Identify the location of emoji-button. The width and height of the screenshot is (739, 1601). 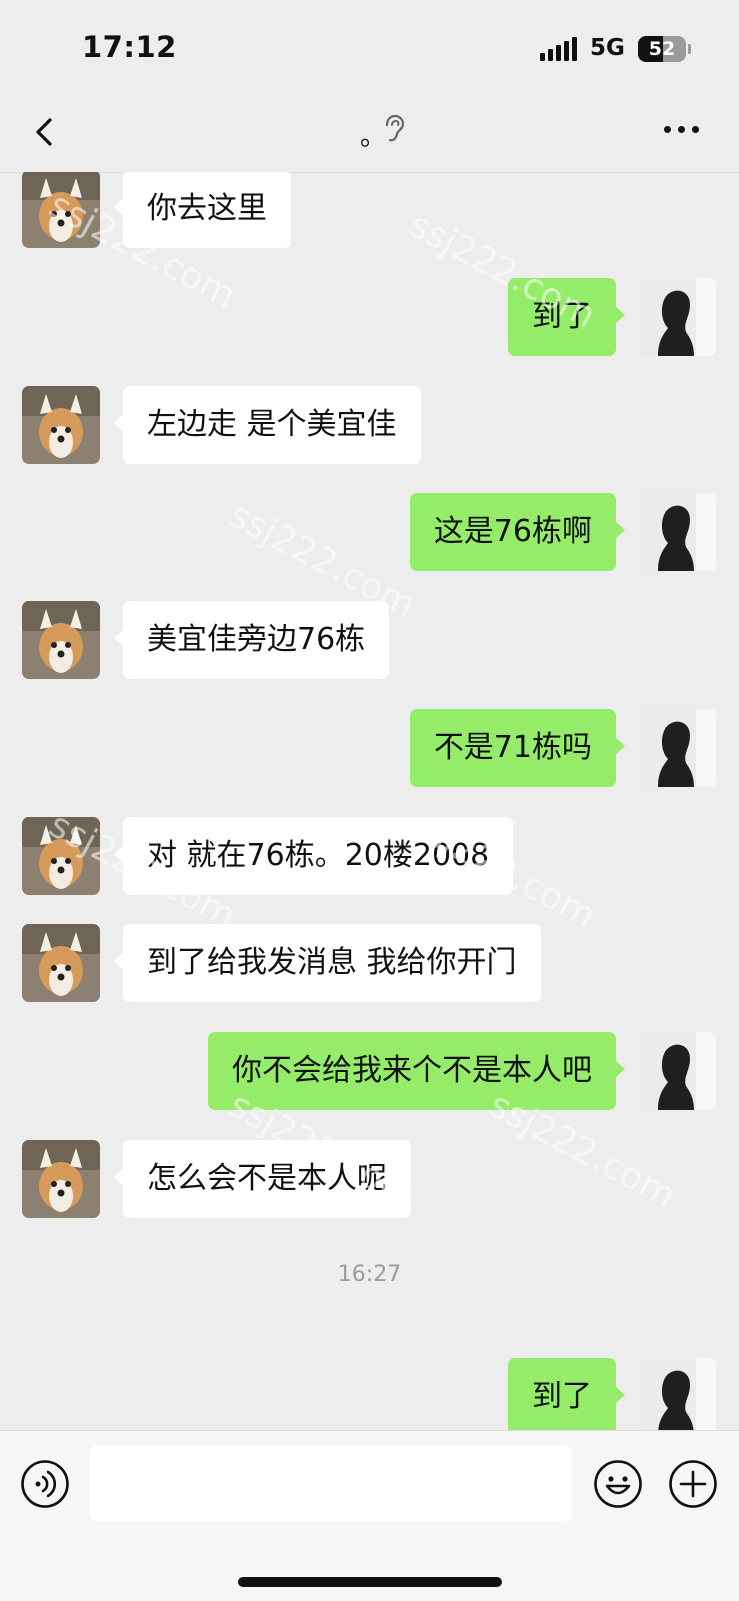
(618, 1484).